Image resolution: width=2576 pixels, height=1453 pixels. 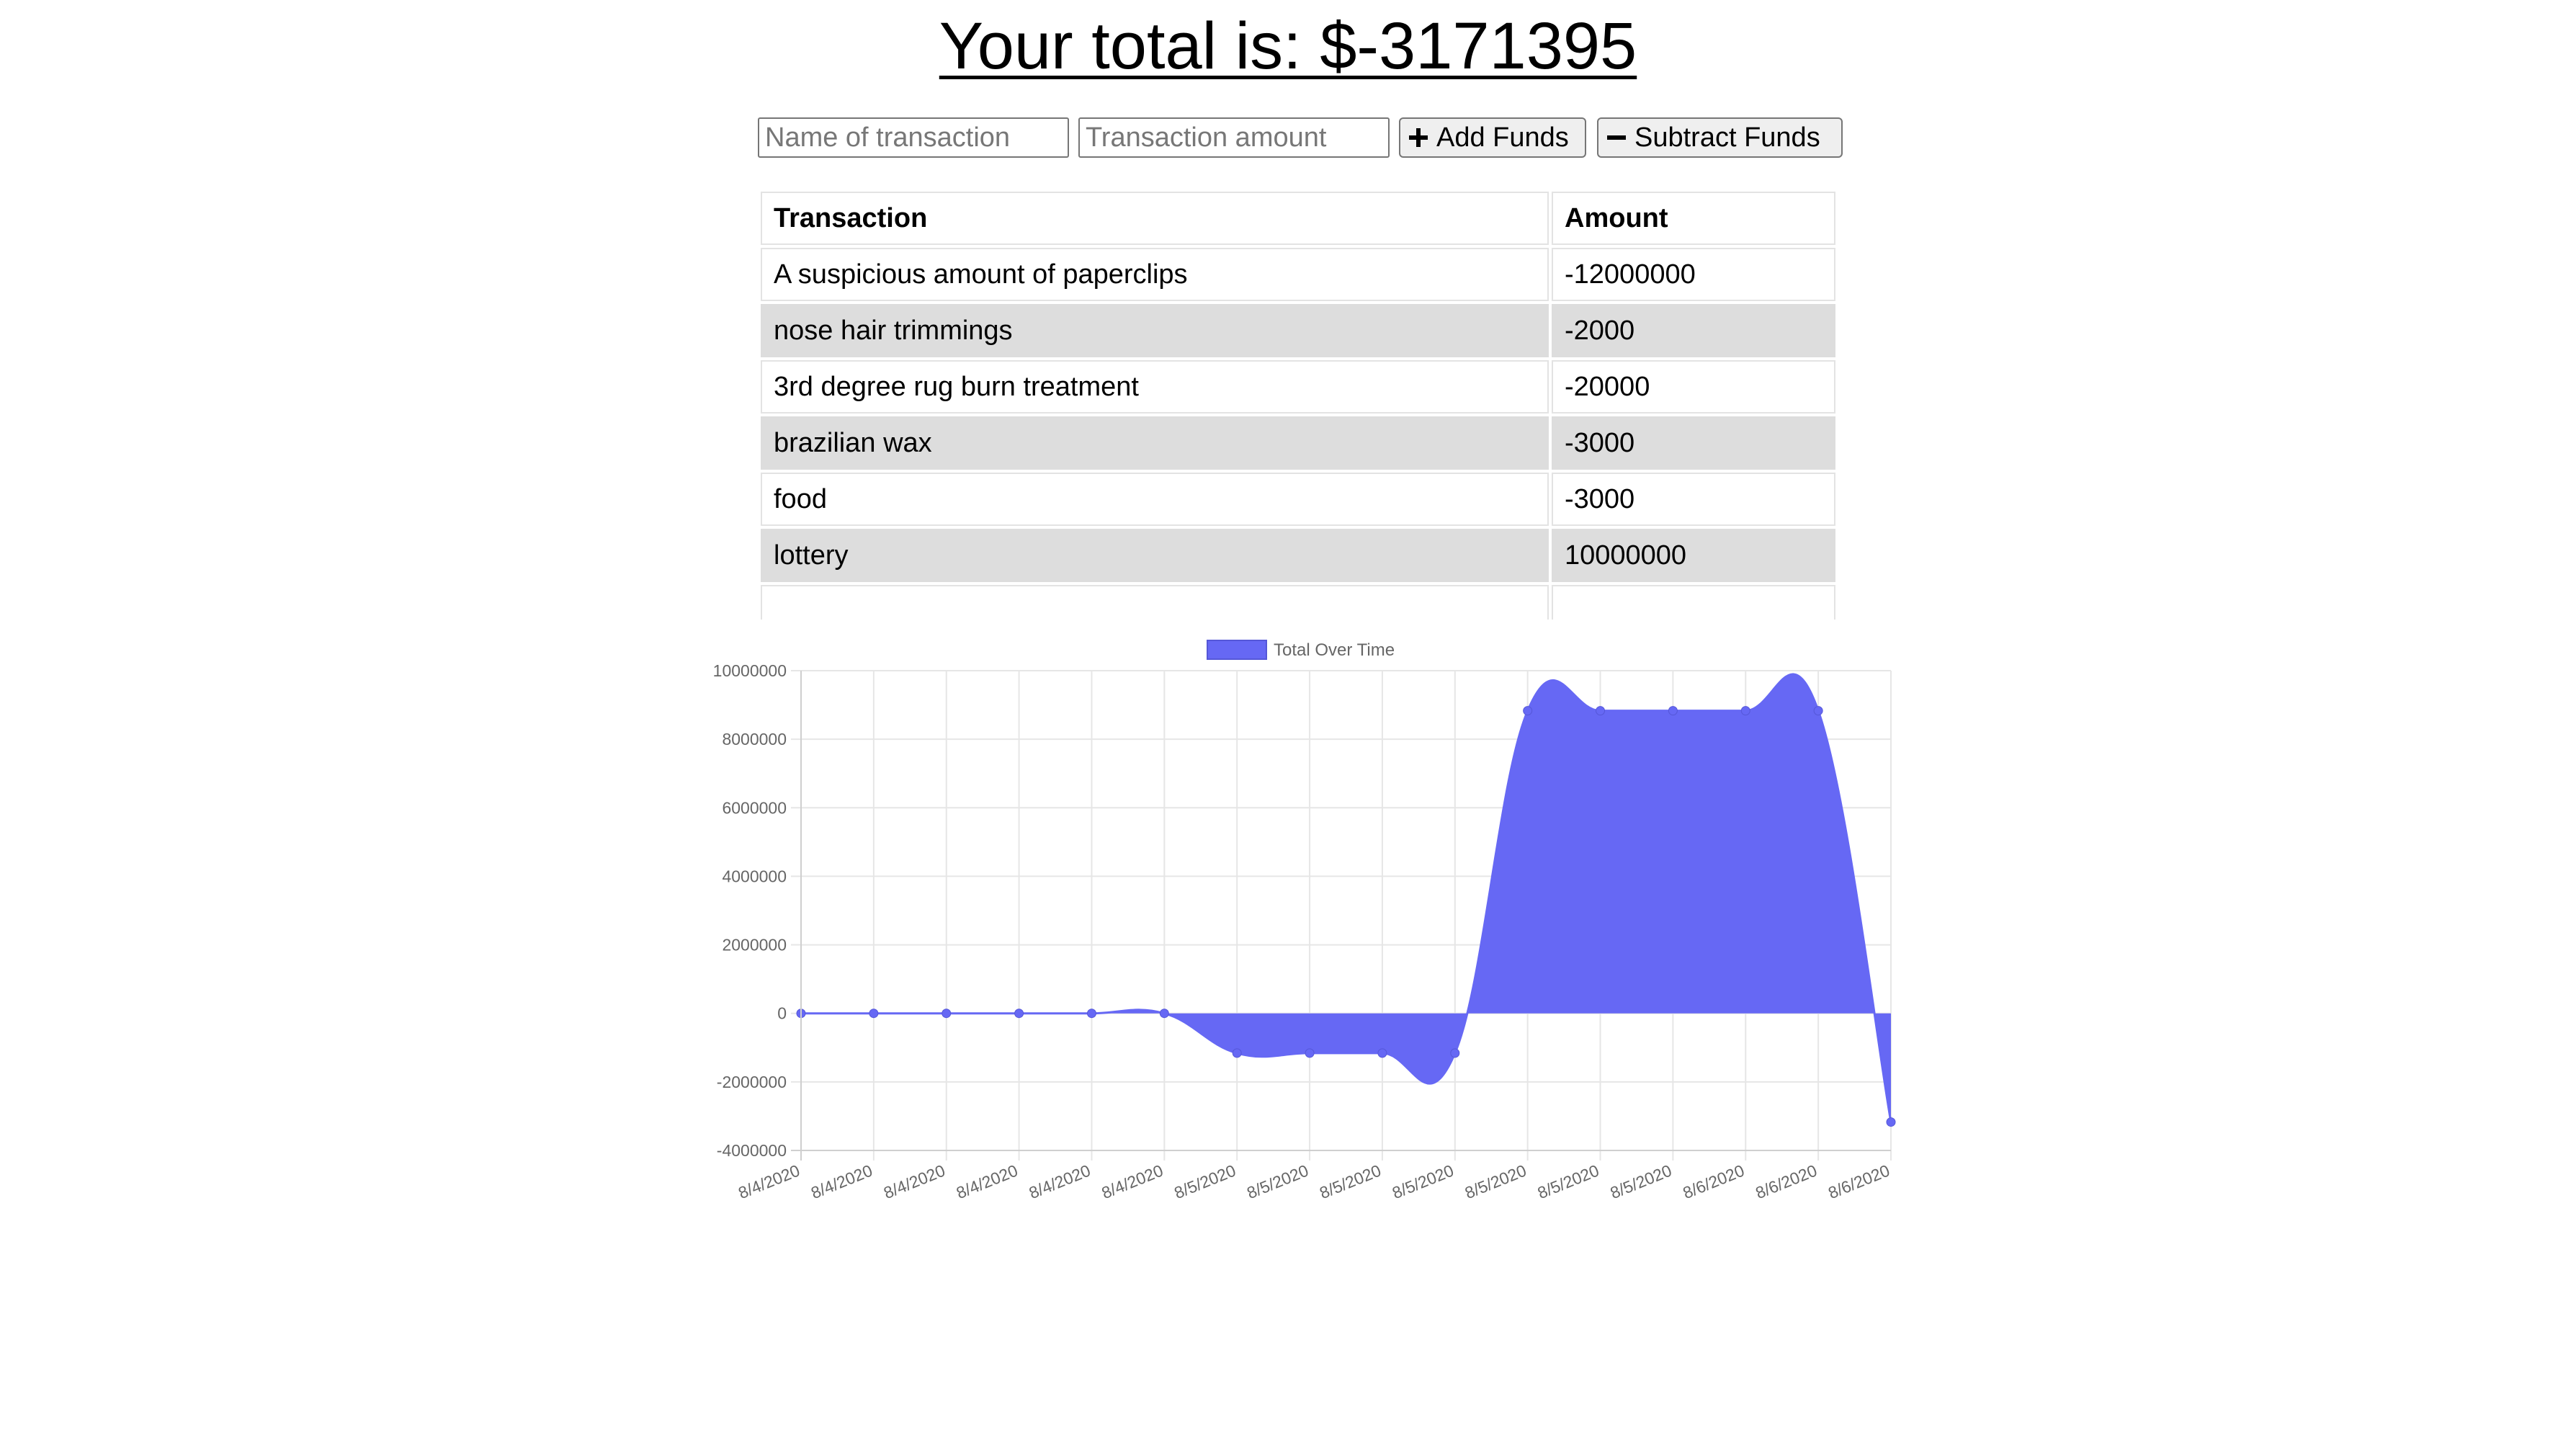 I want to click on y-tick-label: 4000000, so click(x=754, y=876).